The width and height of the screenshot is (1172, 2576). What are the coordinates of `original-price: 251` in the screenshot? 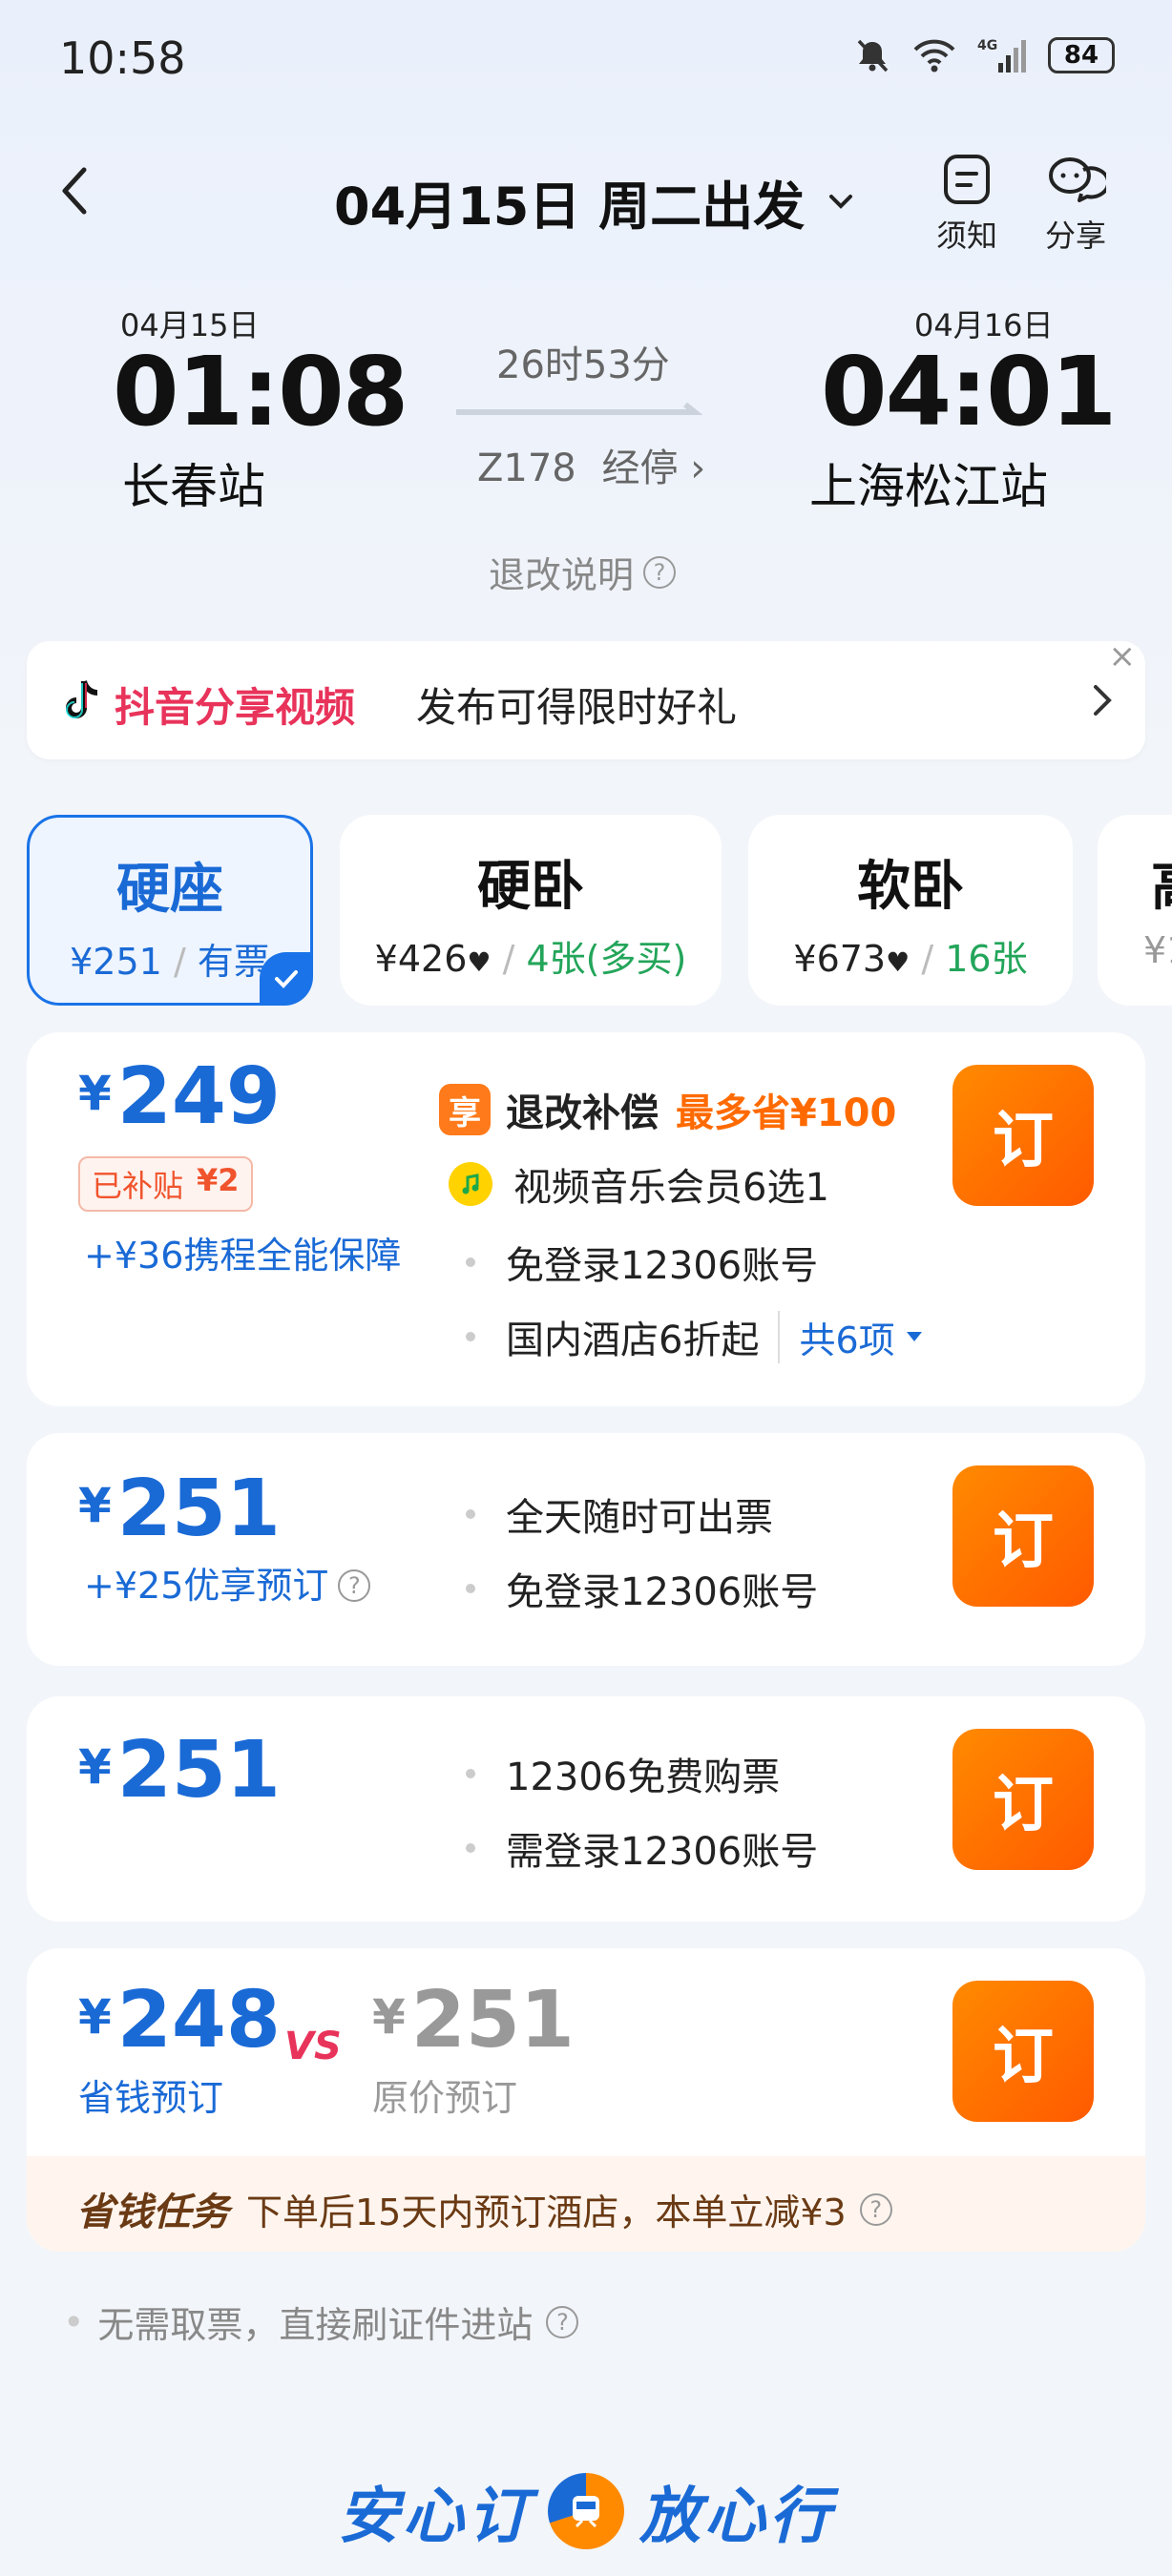 It's located at (493, 2020).